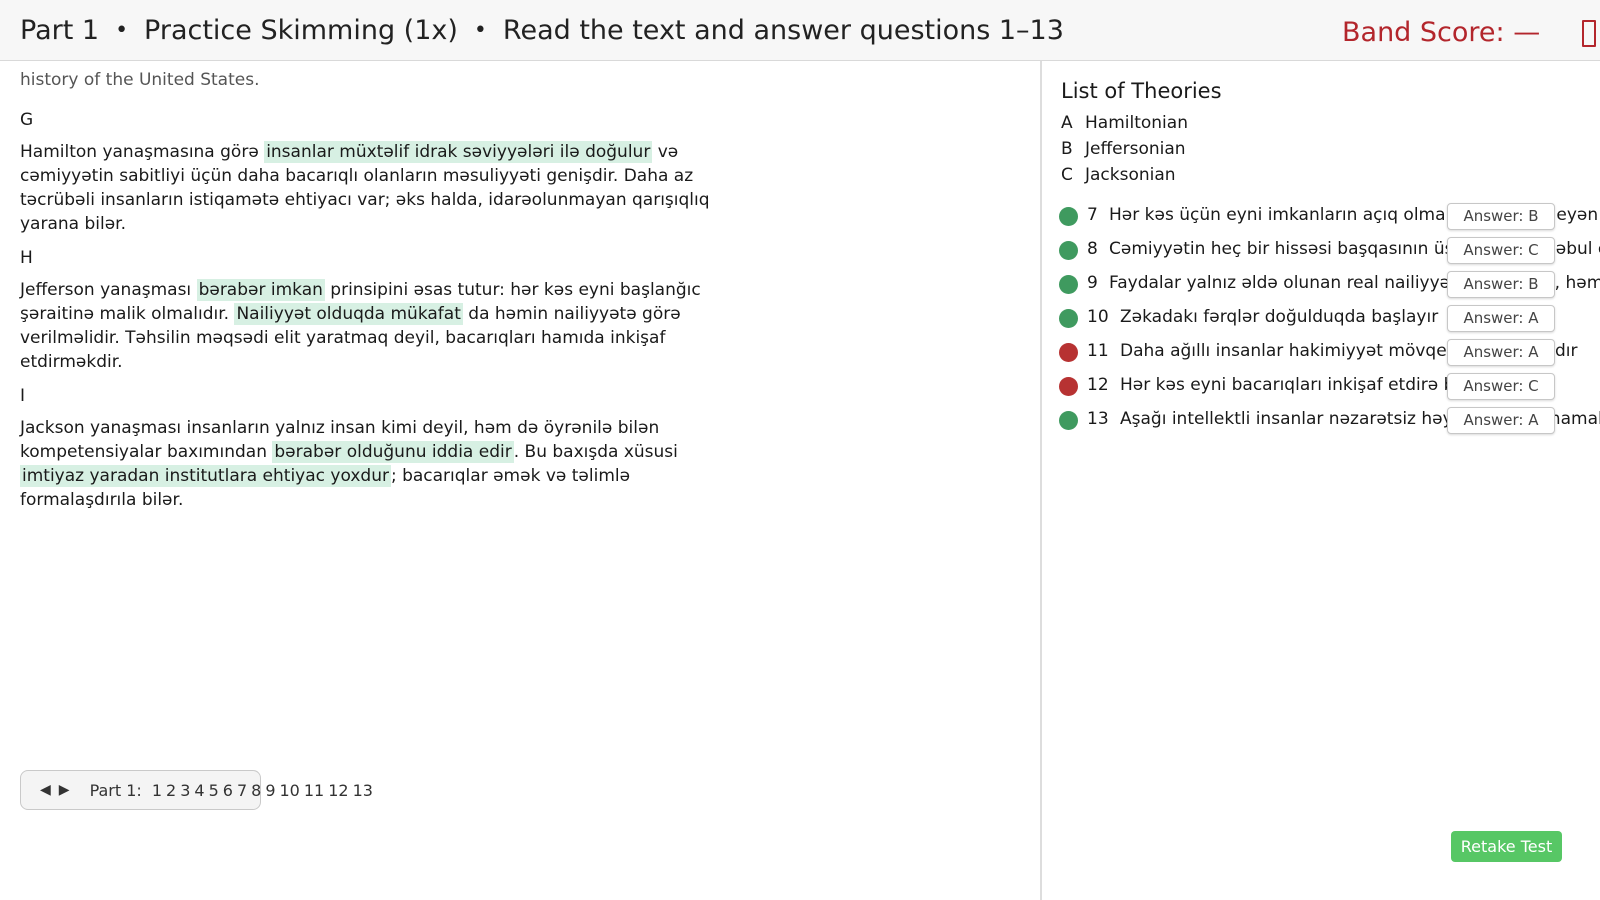 This screenshot has height=900, width=1600. I want to click on paragraph-text: . Bu baxışda xüsusi, so click(595, 452).